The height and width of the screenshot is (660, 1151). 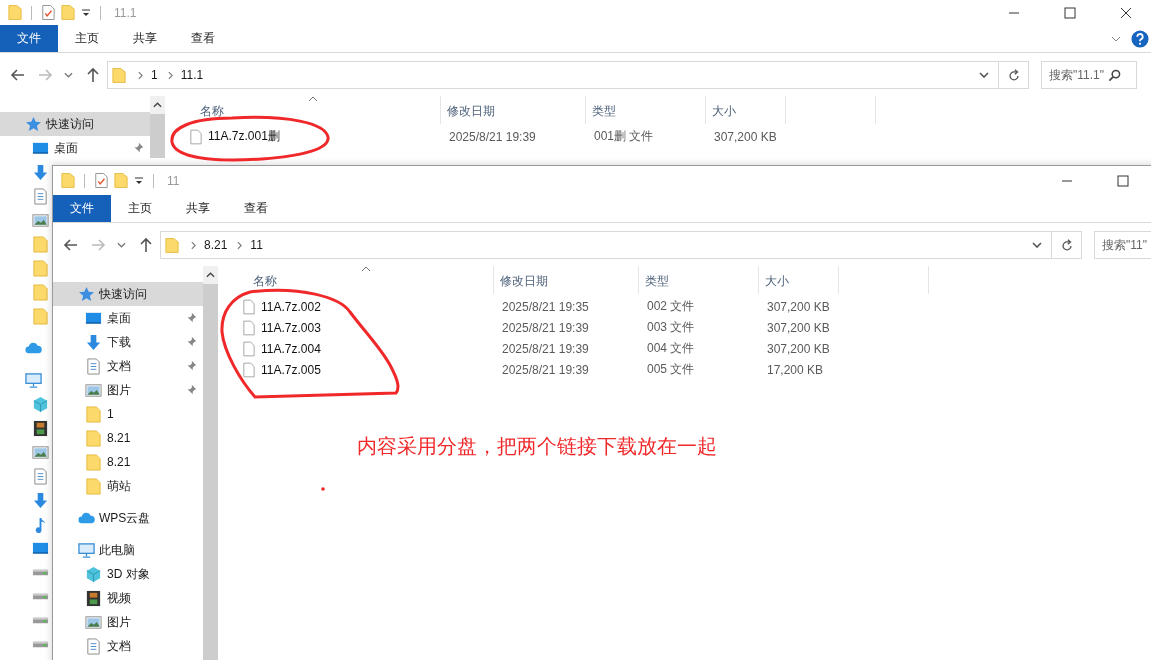 What do you see at coordinates (128, 574) in the screenshot?
I see `nav-item: 3D 对象` at bounding box center [128, 574].